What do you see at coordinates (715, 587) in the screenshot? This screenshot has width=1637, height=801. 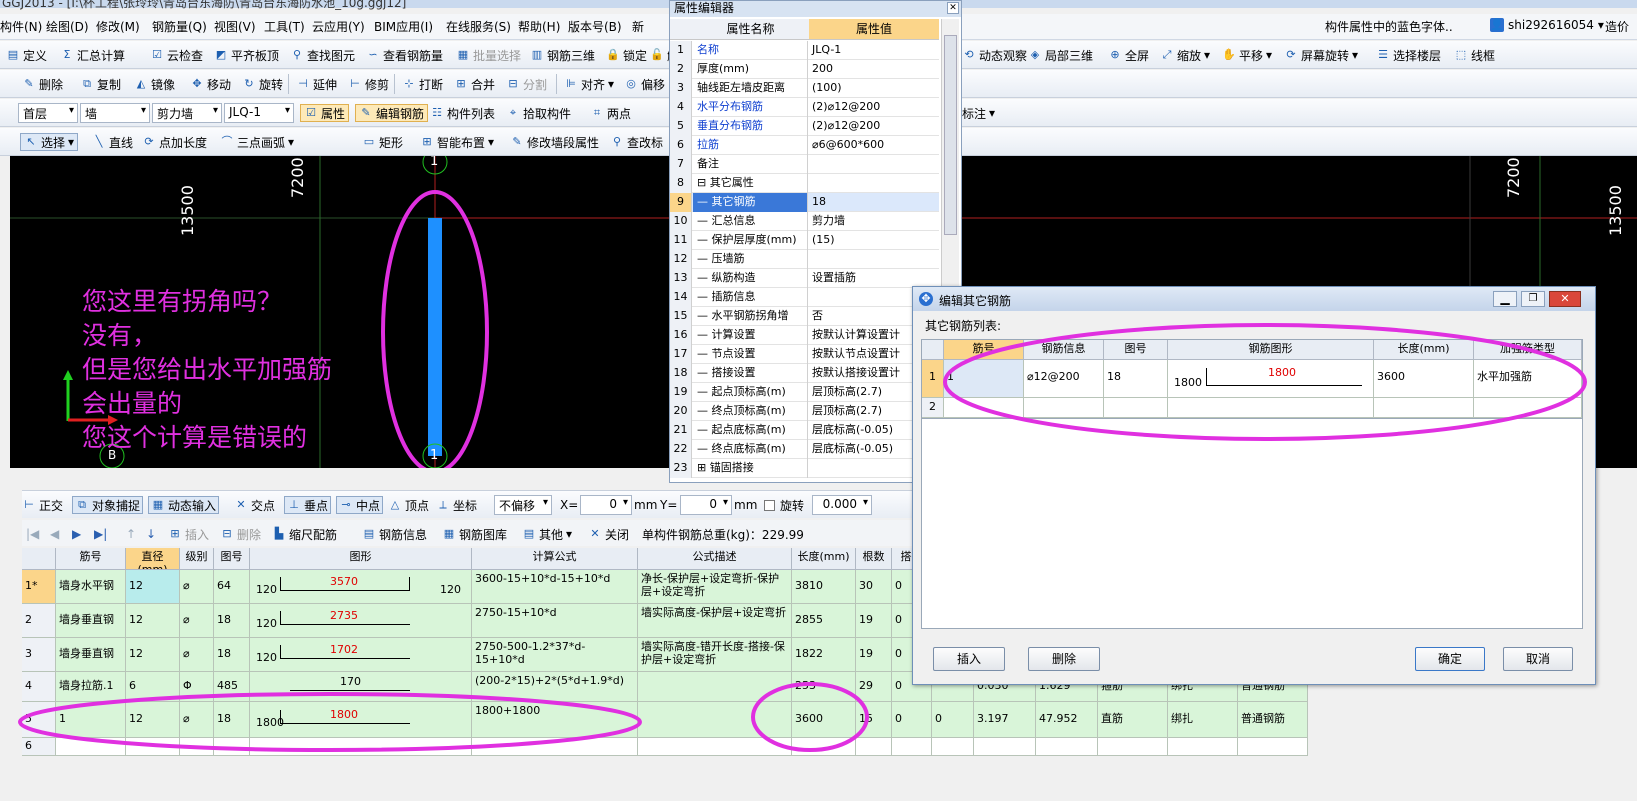 I see `table-cell: 净长-保护层+设定弯折-保护层+设定弯折` at bounding box center [715, 587].